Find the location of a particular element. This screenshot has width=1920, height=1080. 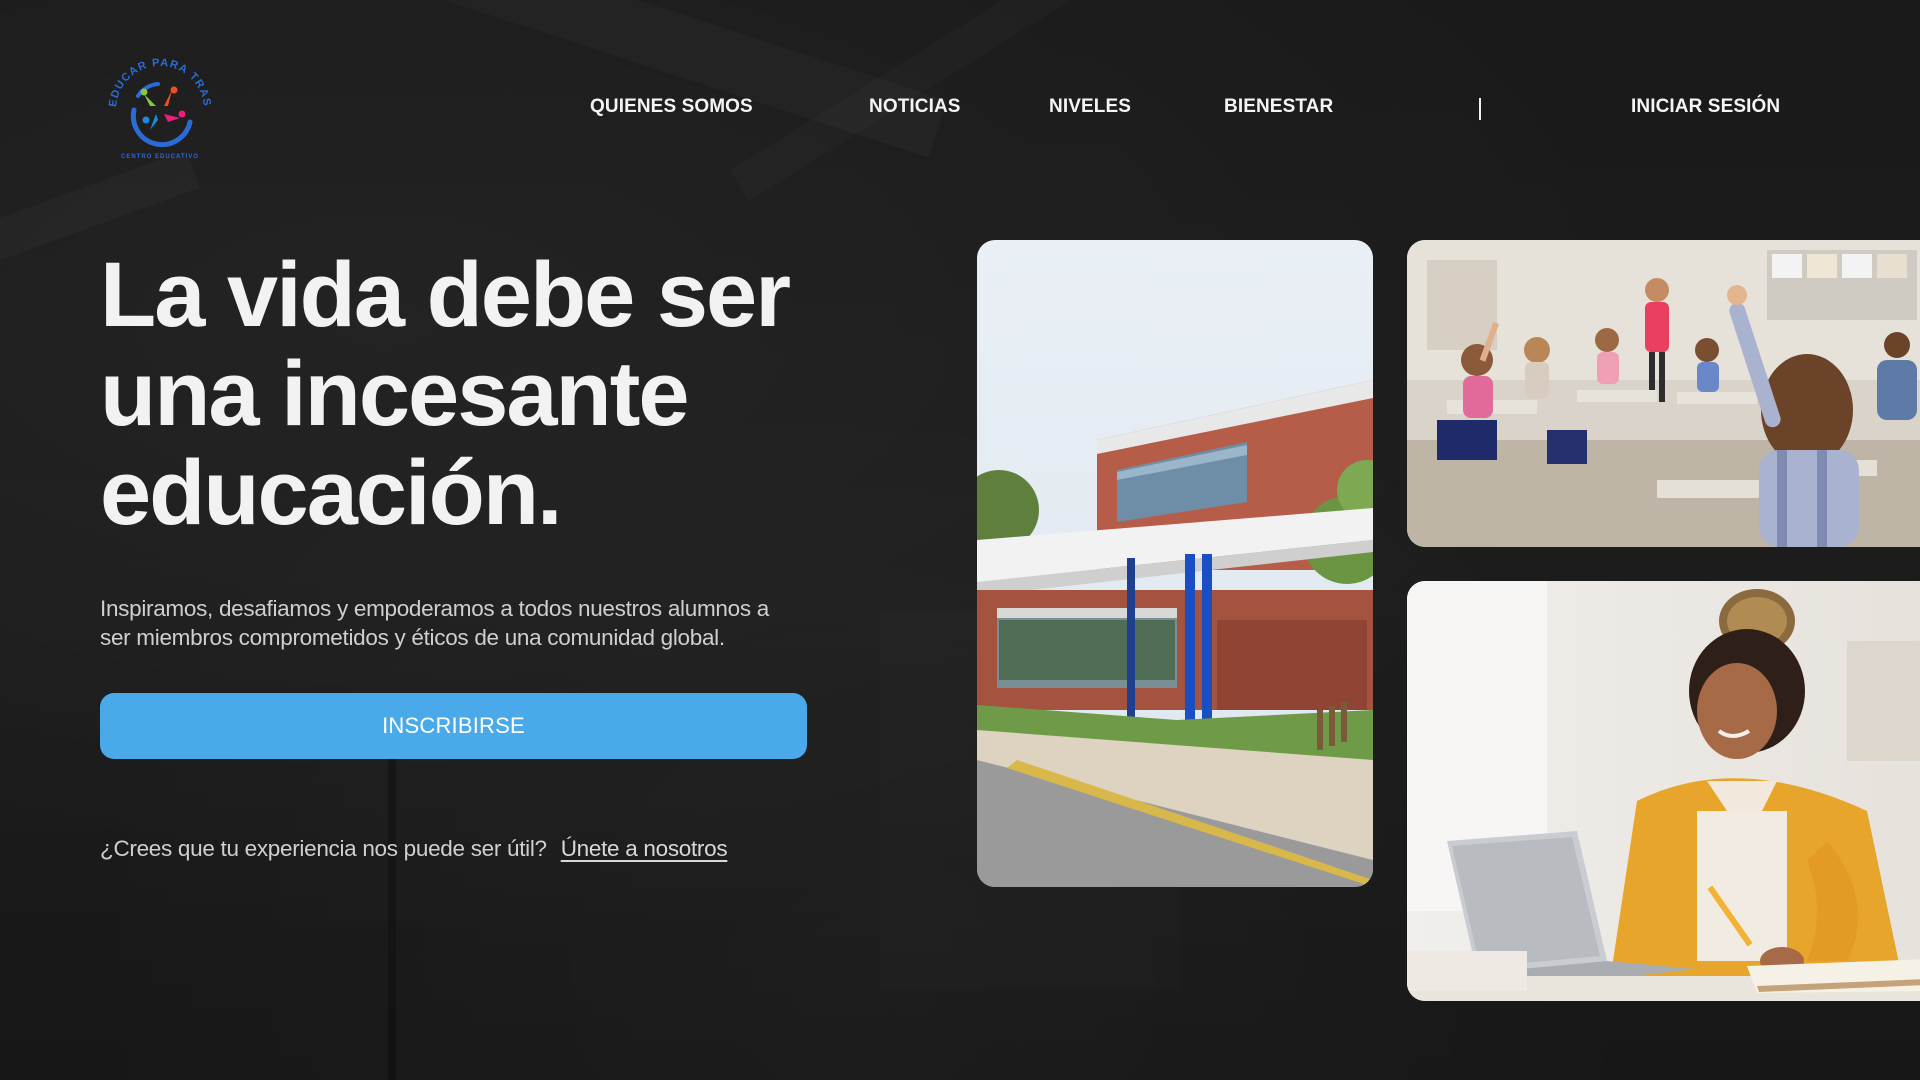

logo-icon: EDUCAR PARA TRASFORMAR CENTRO EDUCATIVO is located at coordinates (152, 98).